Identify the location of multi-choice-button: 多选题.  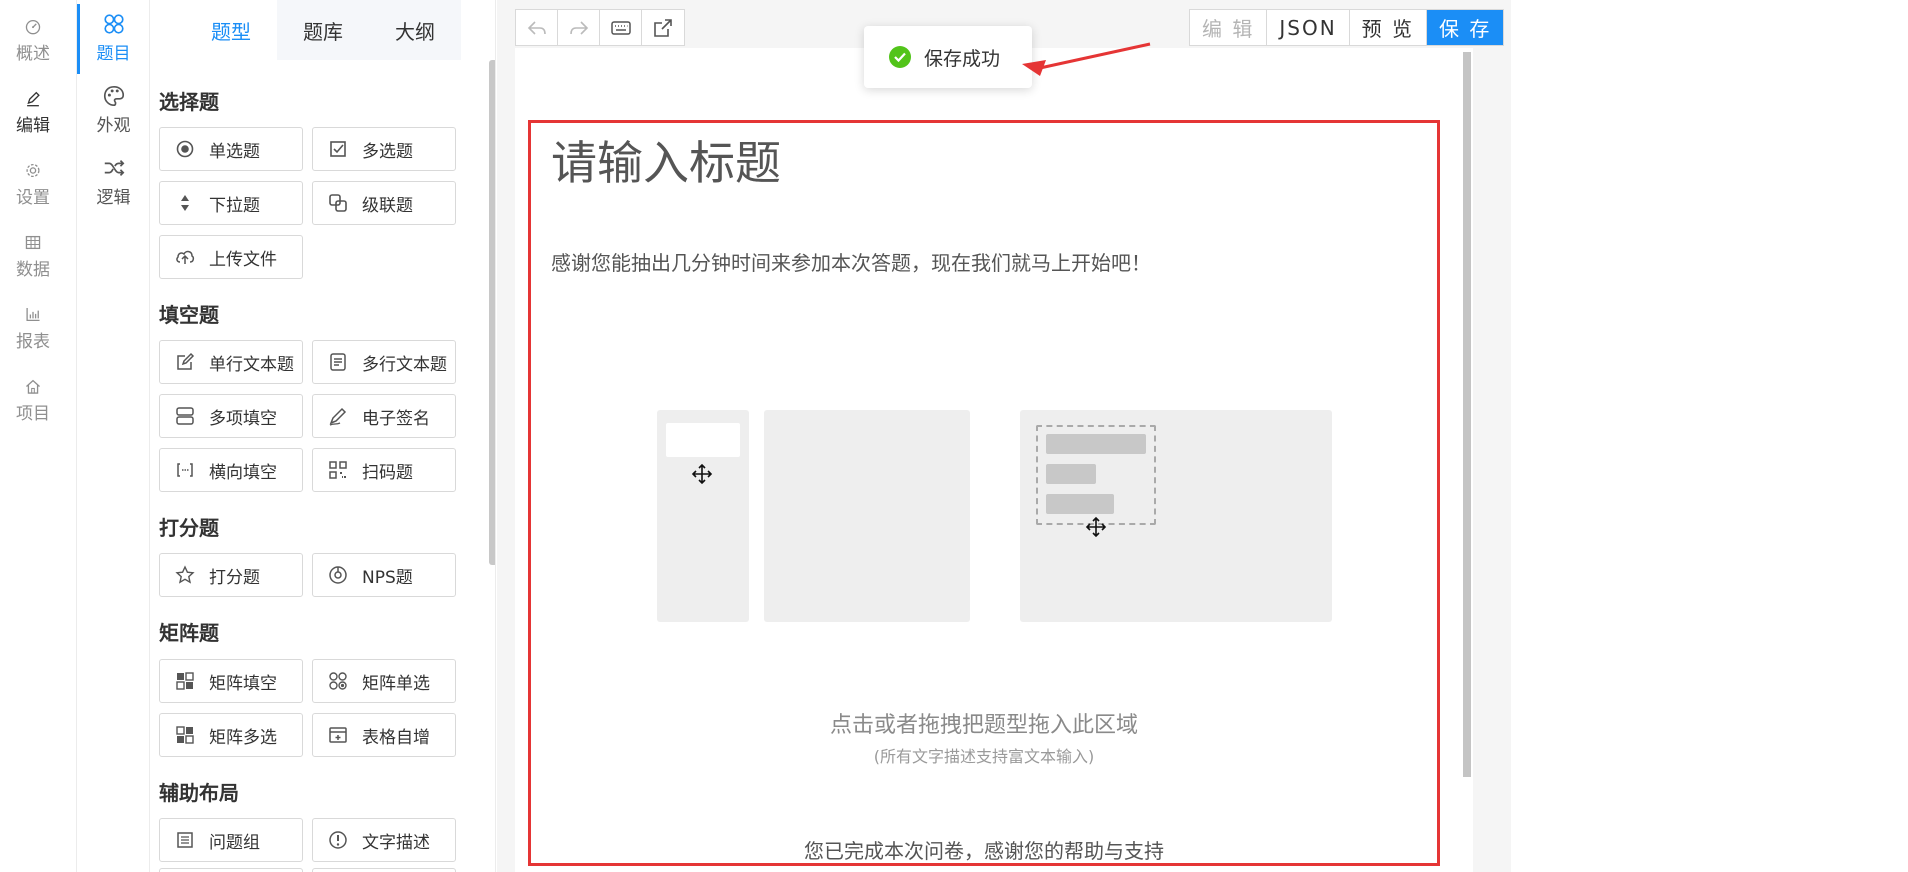
(384, 149).